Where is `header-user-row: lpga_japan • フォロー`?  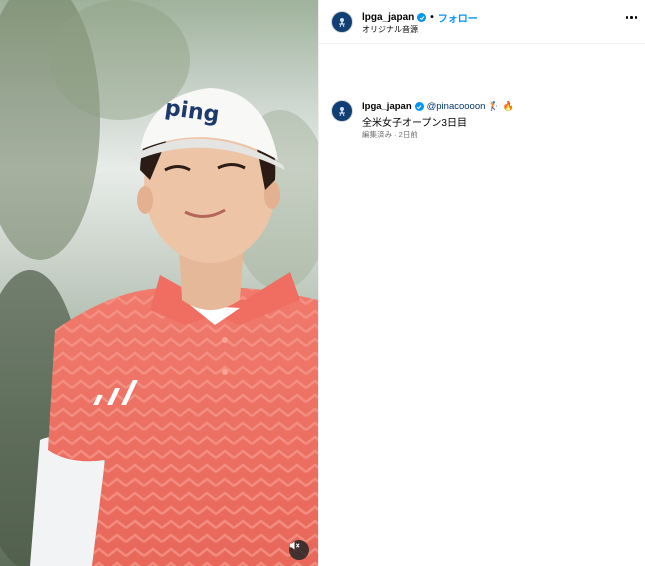 header-user-row: lpga_japan • フォロー is located at coordinates (420, 17).